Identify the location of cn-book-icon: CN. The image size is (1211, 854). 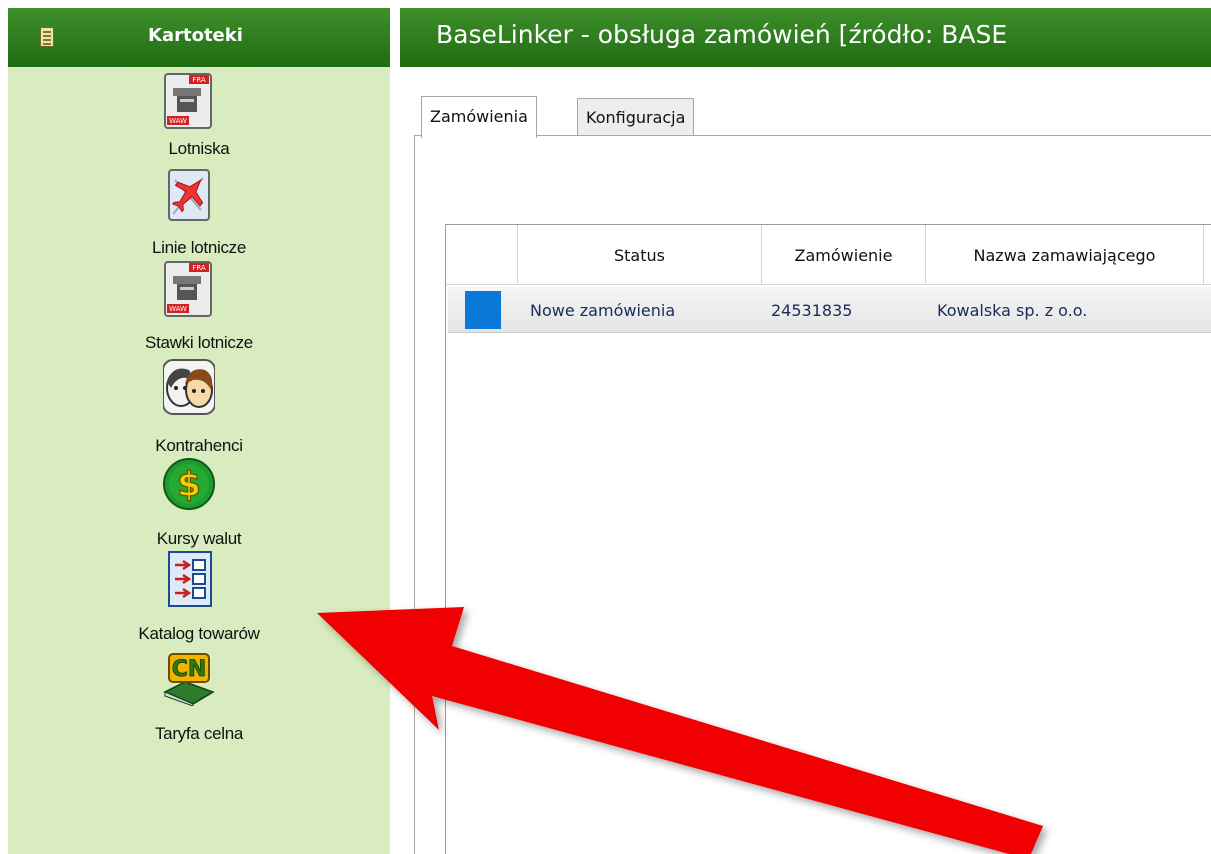
(189, 679).